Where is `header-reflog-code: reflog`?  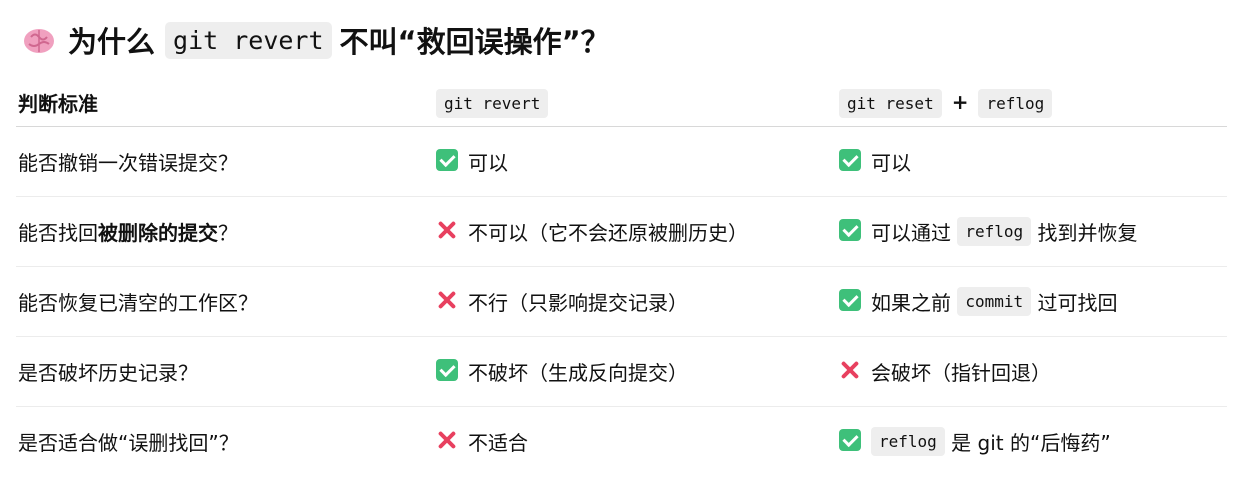
header-reflog-code: reflog is located at coordinates (1015, 103).